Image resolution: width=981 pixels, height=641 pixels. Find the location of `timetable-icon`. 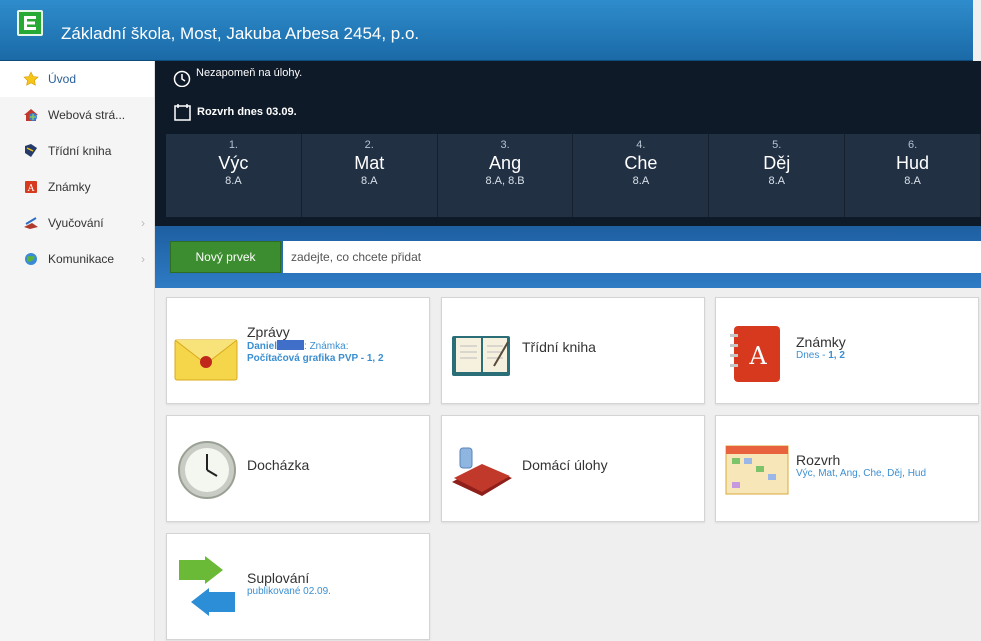

timetable-icon is located at coordinates (756, 470).